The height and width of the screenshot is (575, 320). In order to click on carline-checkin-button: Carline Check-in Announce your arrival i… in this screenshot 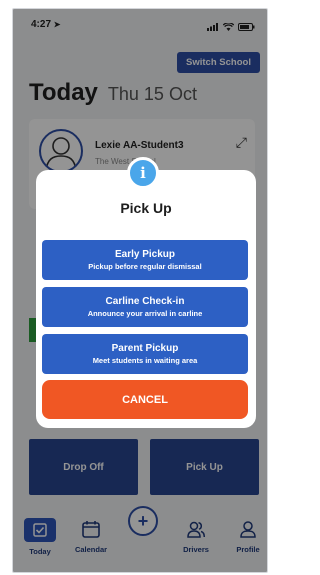, I will do `click(145, 307)`.